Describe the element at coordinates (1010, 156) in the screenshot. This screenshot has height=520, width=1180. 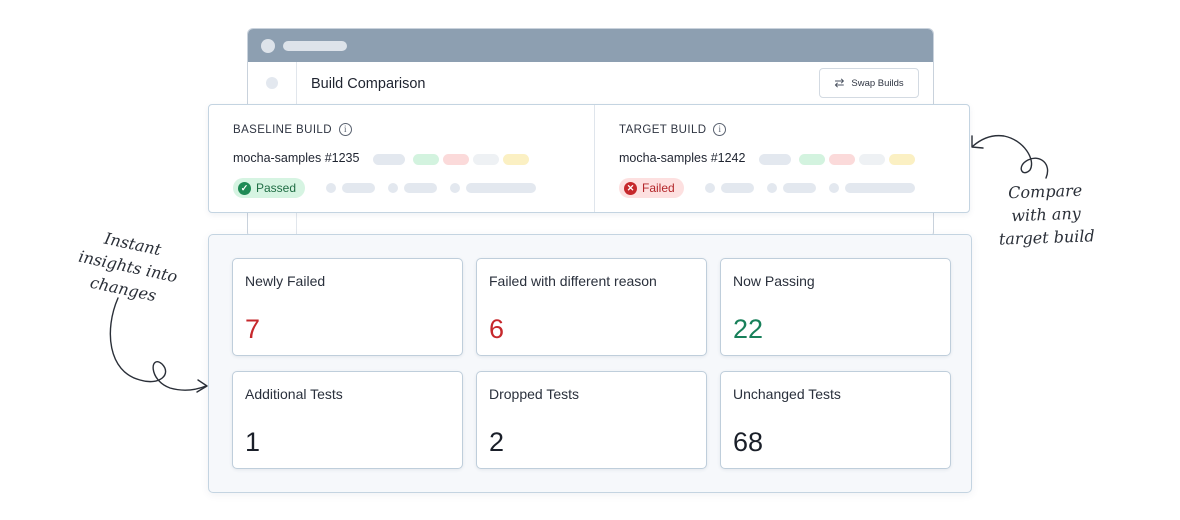
I see `curved-arrow-right-icon` at that location.